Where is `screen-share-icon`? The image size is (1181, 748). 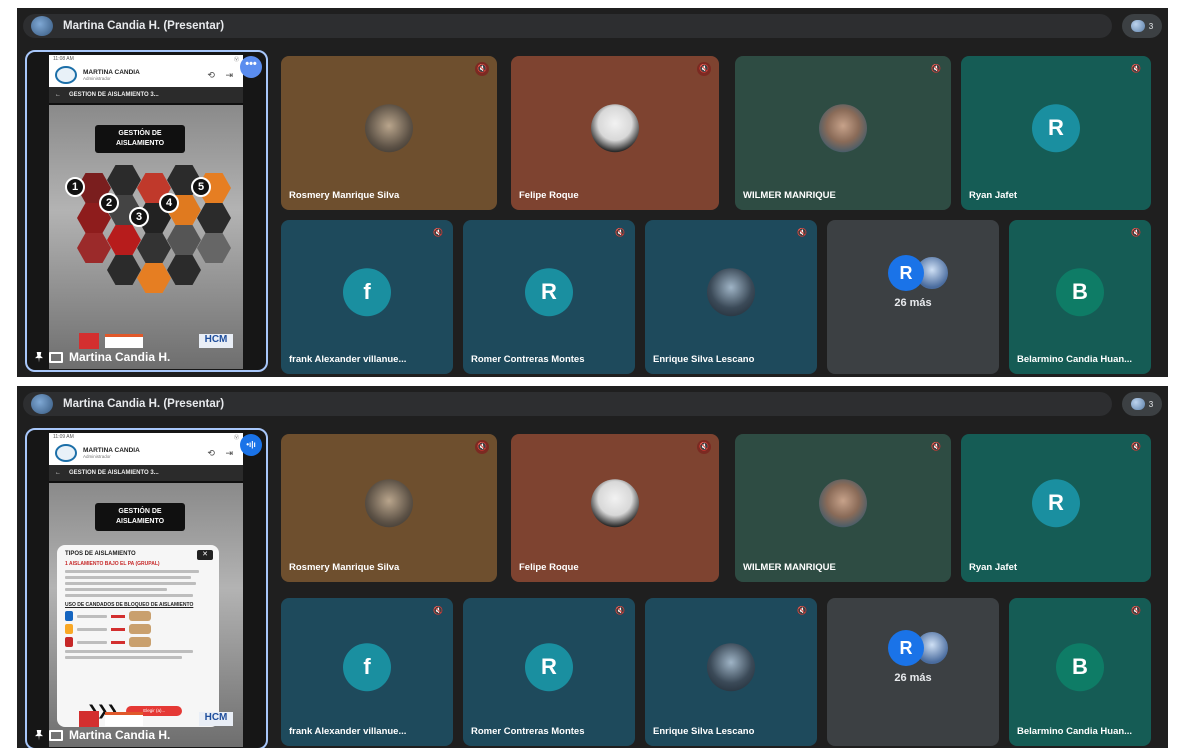
screen-share-icon is located at coordinates (56, 357).